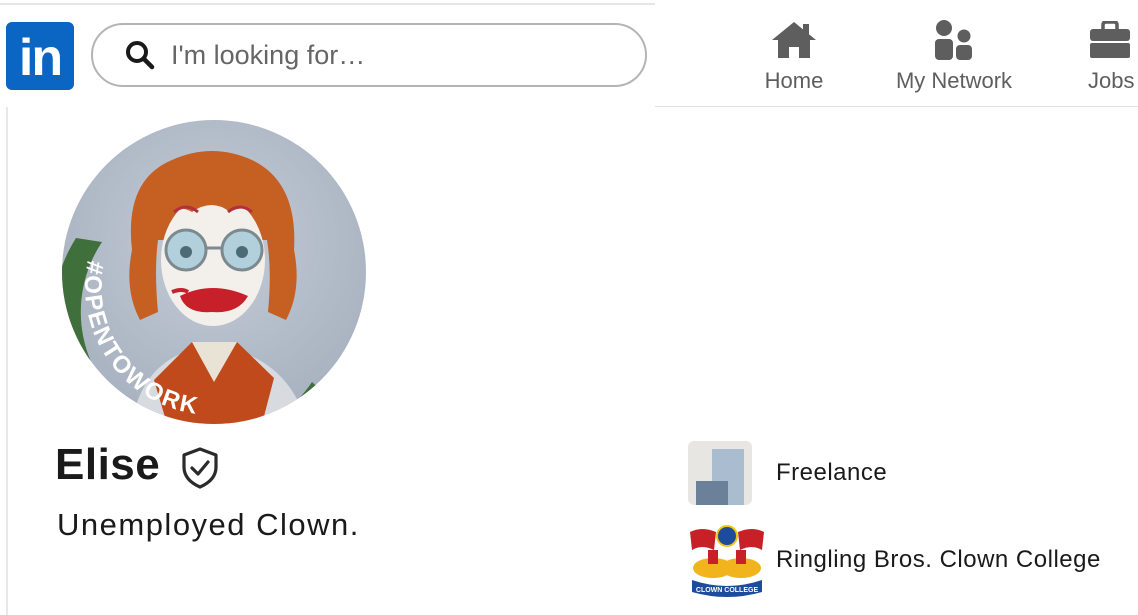 The height and width of the screenshot is (615, 1138). I want to click on generic-company-icon, so click(720, 473).